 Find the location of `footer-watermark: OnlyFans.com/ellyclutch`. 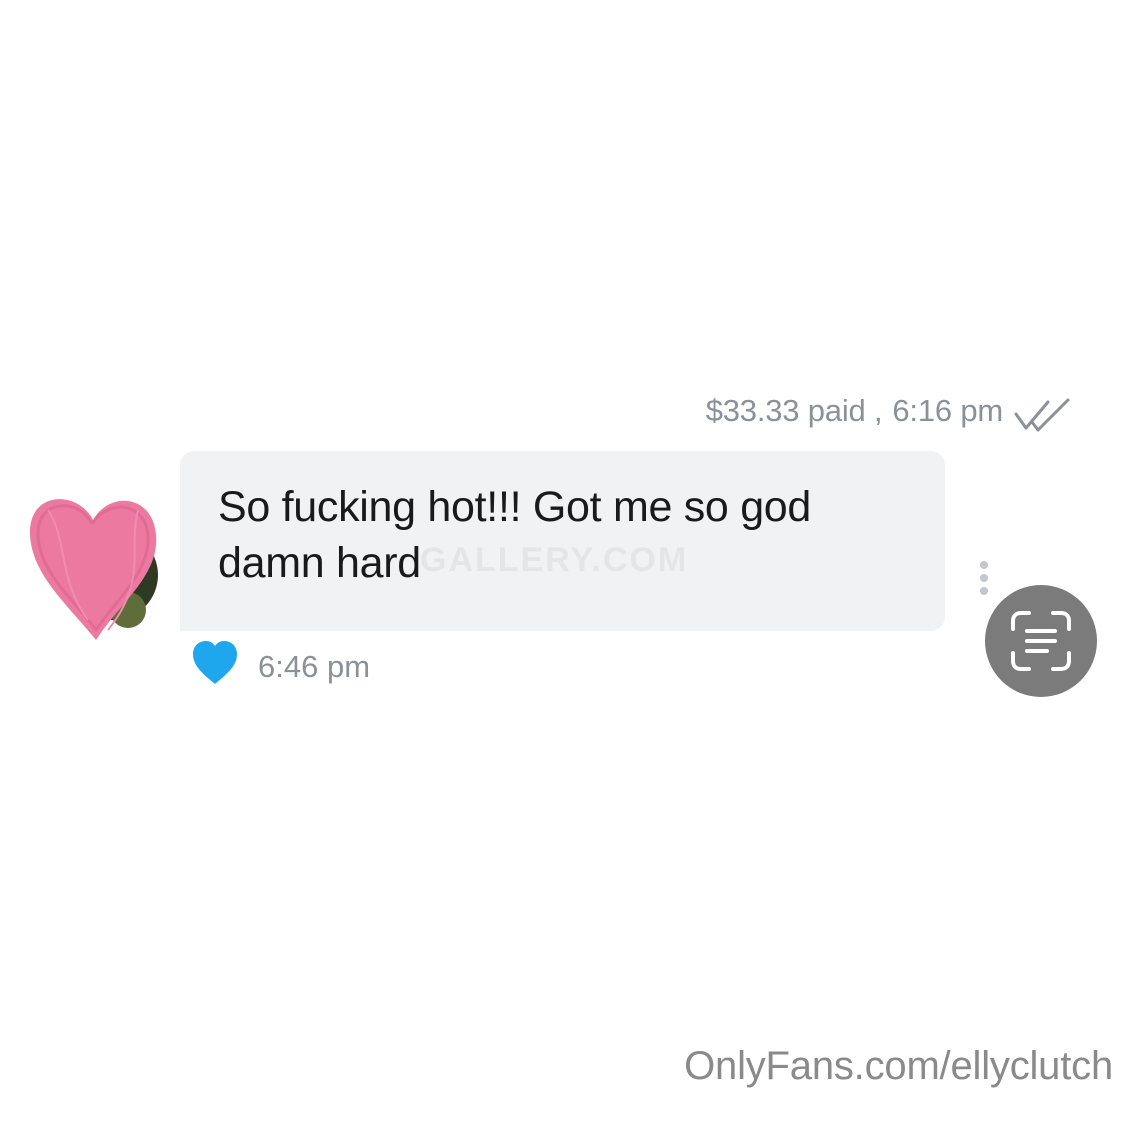

footer-watermark: OnlyFans.com/ellyclutch is located at coordinates (898, 1066).